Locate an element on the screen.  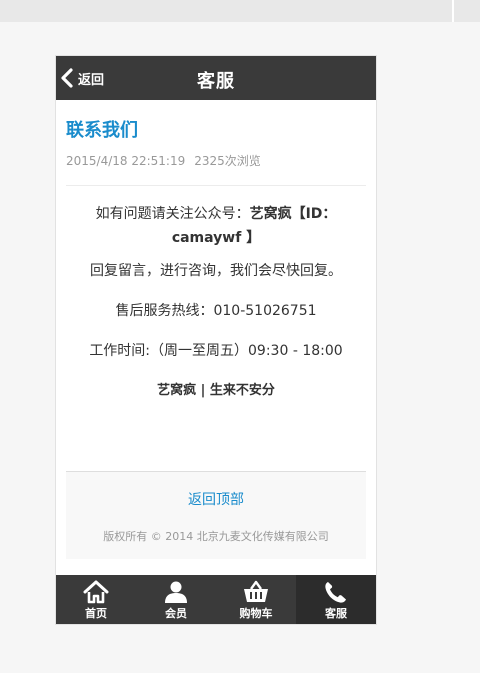
tab-label: 客服 is located at coordinates (336, 613).